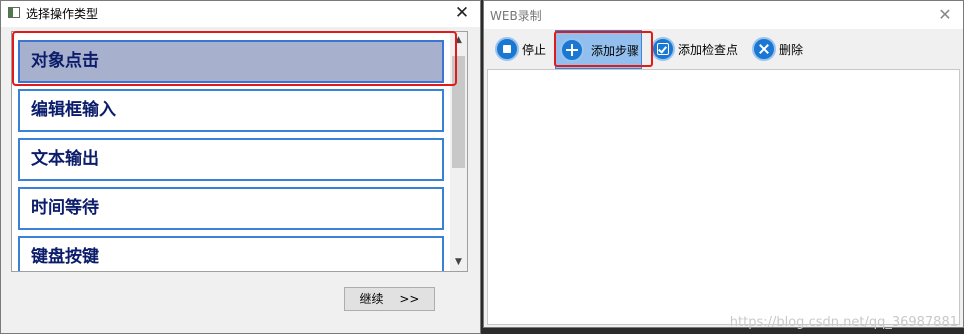 Image resolution: width=964 pixels, height=334 pixels. Describe the element at coordinates (615, 51) in the screenshot. I see `add-step-label: 添加步骤` at that location.